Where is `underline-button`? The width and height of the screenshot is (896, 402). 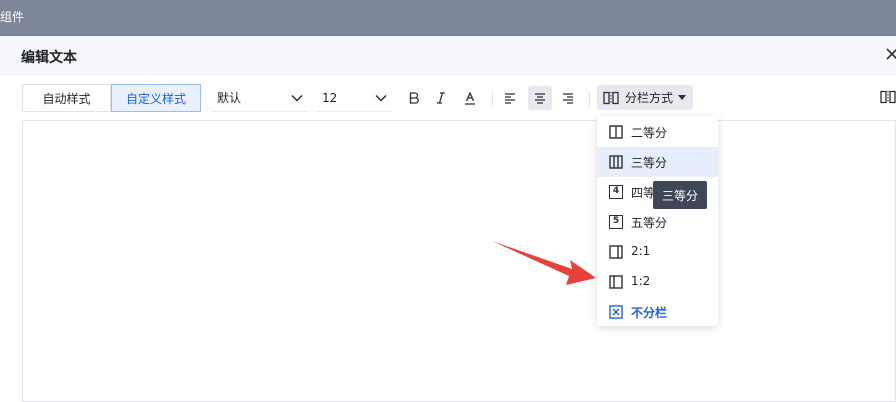
underline-button is located at coordinates (470, 98).